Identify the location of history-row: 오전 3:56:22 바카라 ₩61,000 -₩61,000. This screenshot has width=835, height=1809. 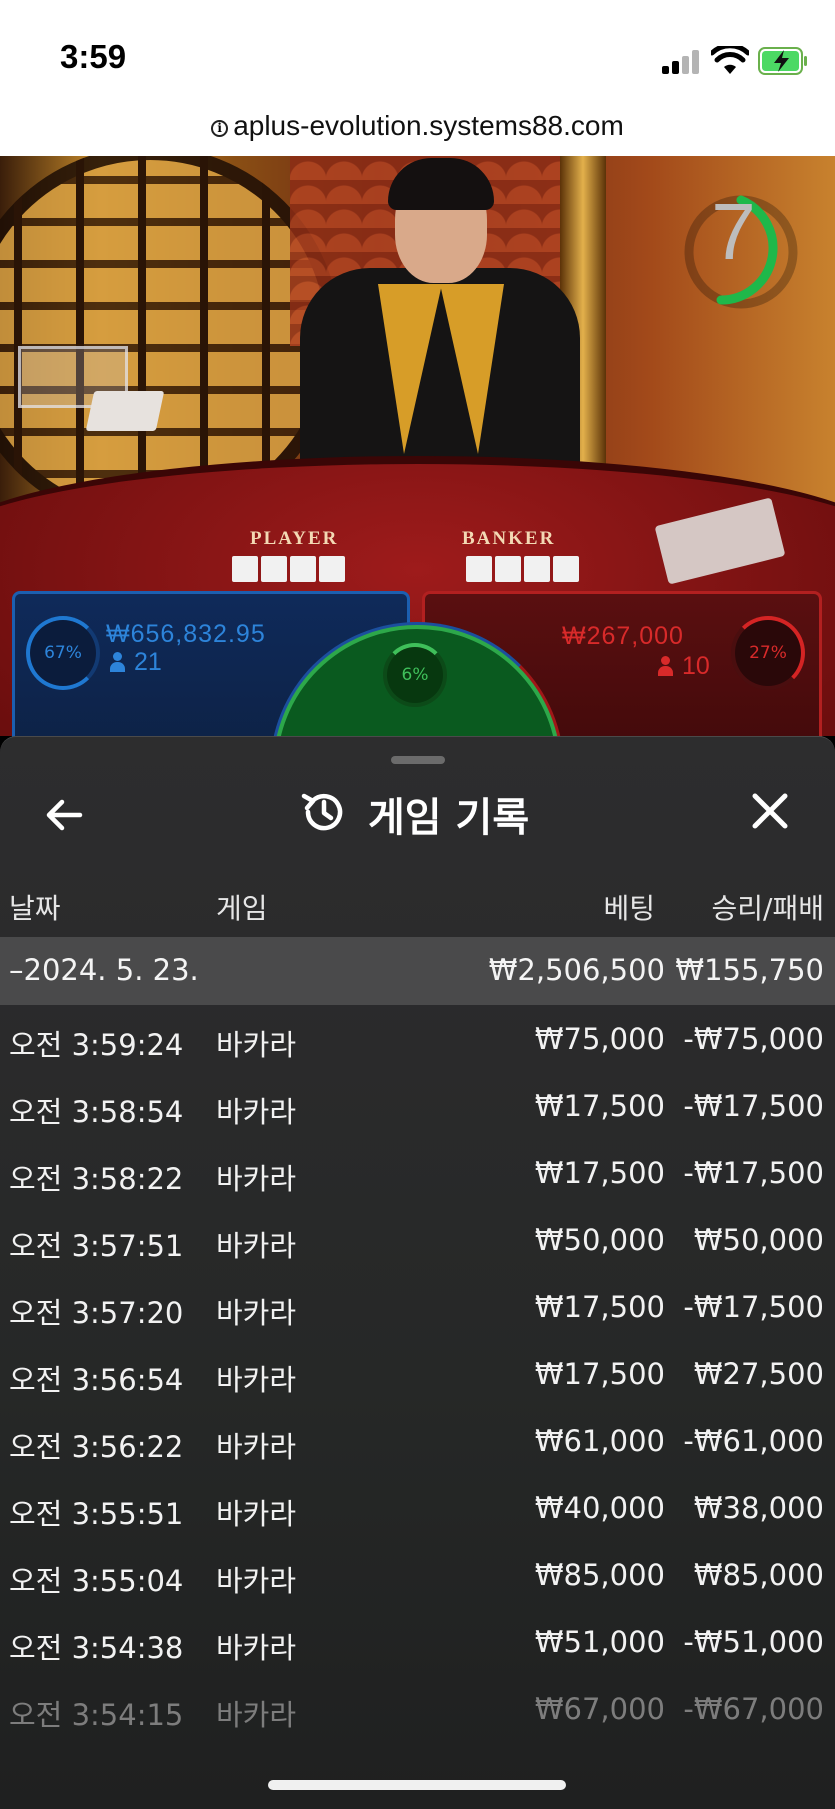
(417, 1443).